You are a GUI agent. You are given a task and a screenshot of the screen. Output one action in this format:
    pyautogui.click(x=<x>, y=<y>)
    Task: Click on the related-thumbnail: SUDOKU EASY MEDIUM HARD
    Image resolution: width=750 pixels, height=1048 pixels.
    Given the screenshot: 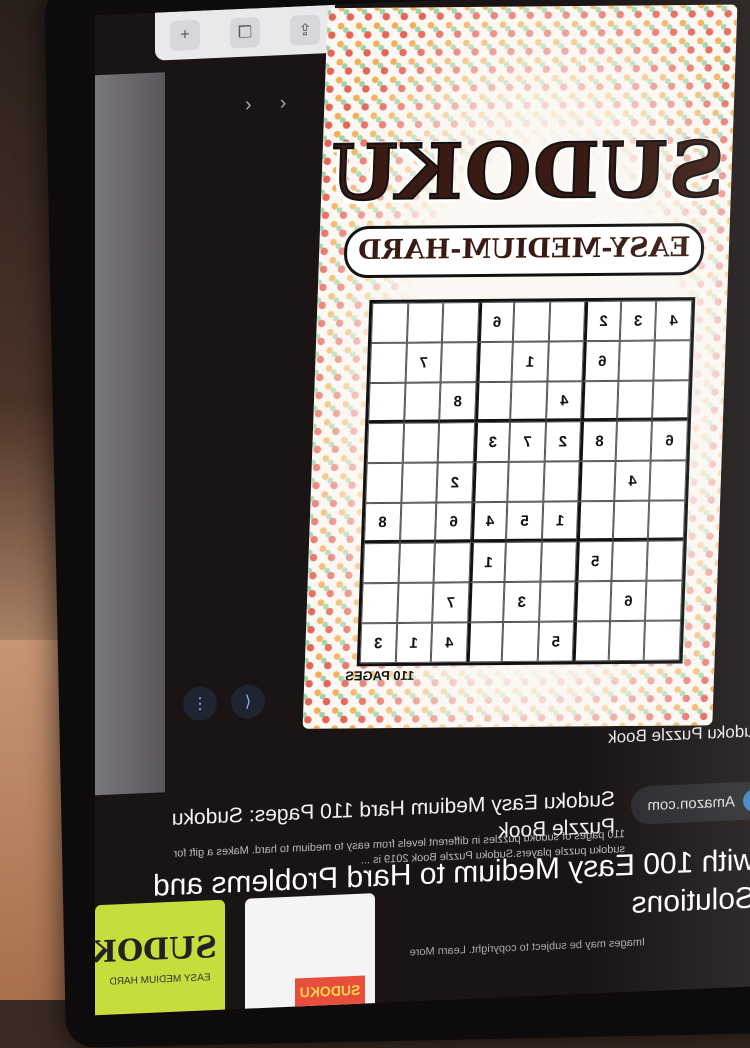 What is the action you would take?
    pyautogui.click(x=160, y=957)
    